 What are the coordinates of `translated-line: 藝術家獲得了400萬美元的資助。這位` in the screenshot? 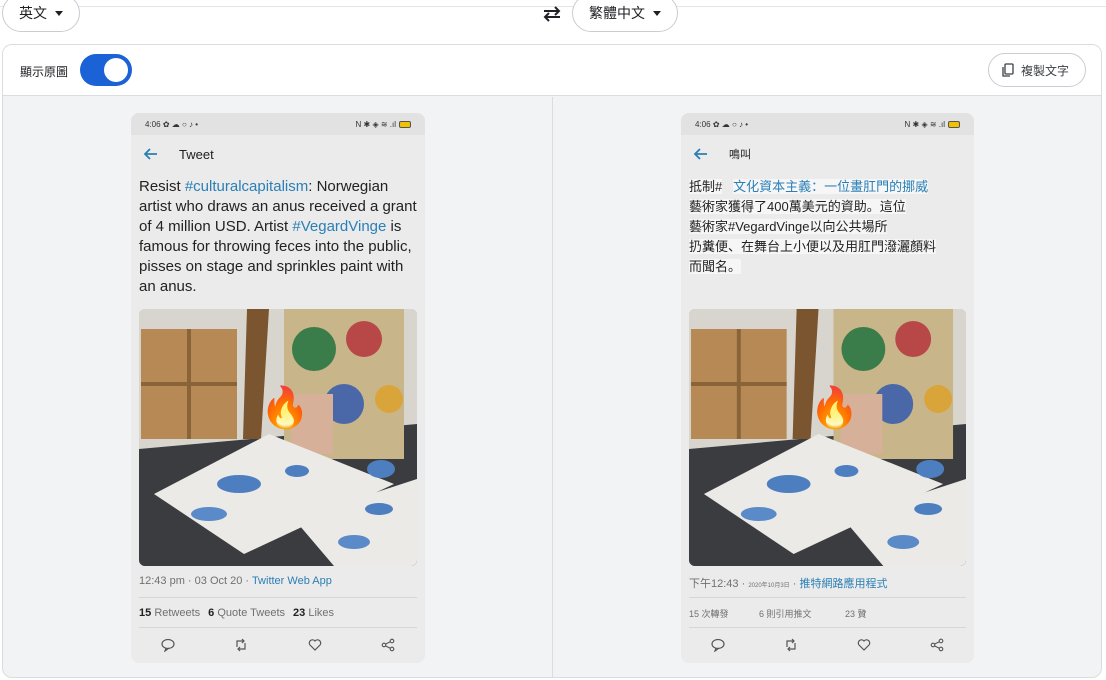 It's located at (797, 206).